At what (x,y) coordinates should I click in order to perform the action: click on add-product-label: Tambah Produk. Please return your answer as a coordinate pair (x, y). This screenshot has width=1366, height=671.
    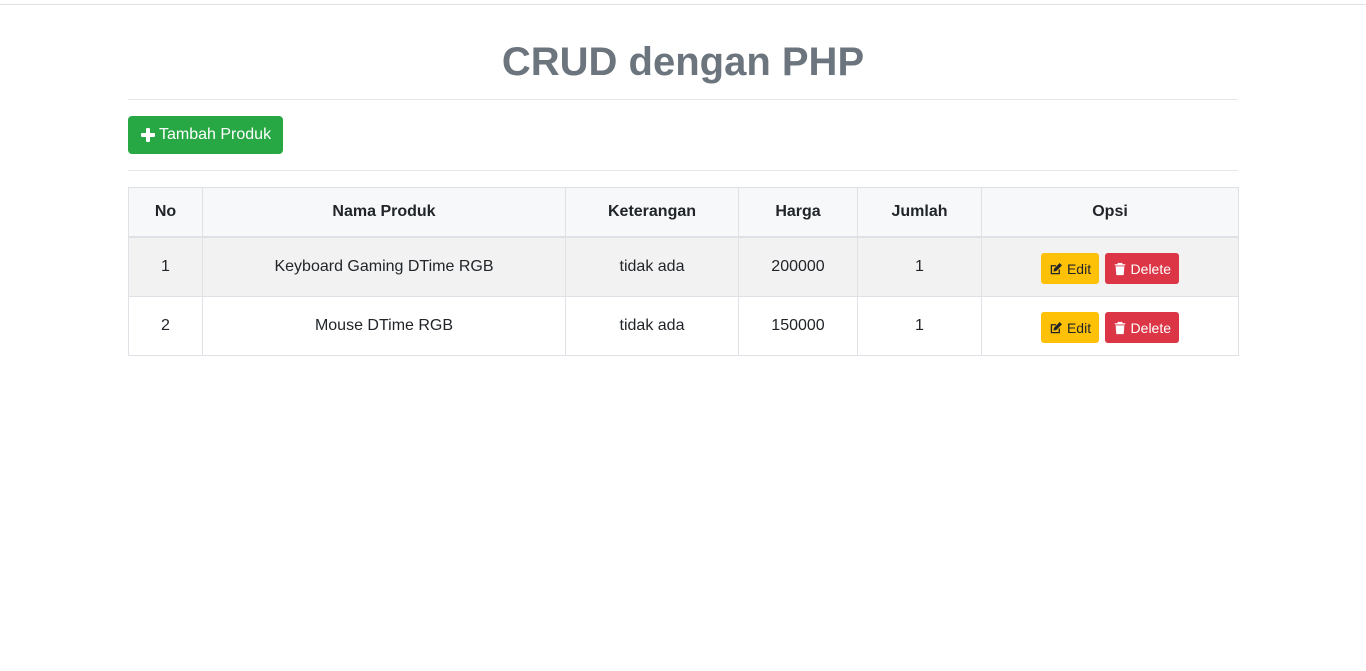
    Looking at the image, I should click on (215, 134).